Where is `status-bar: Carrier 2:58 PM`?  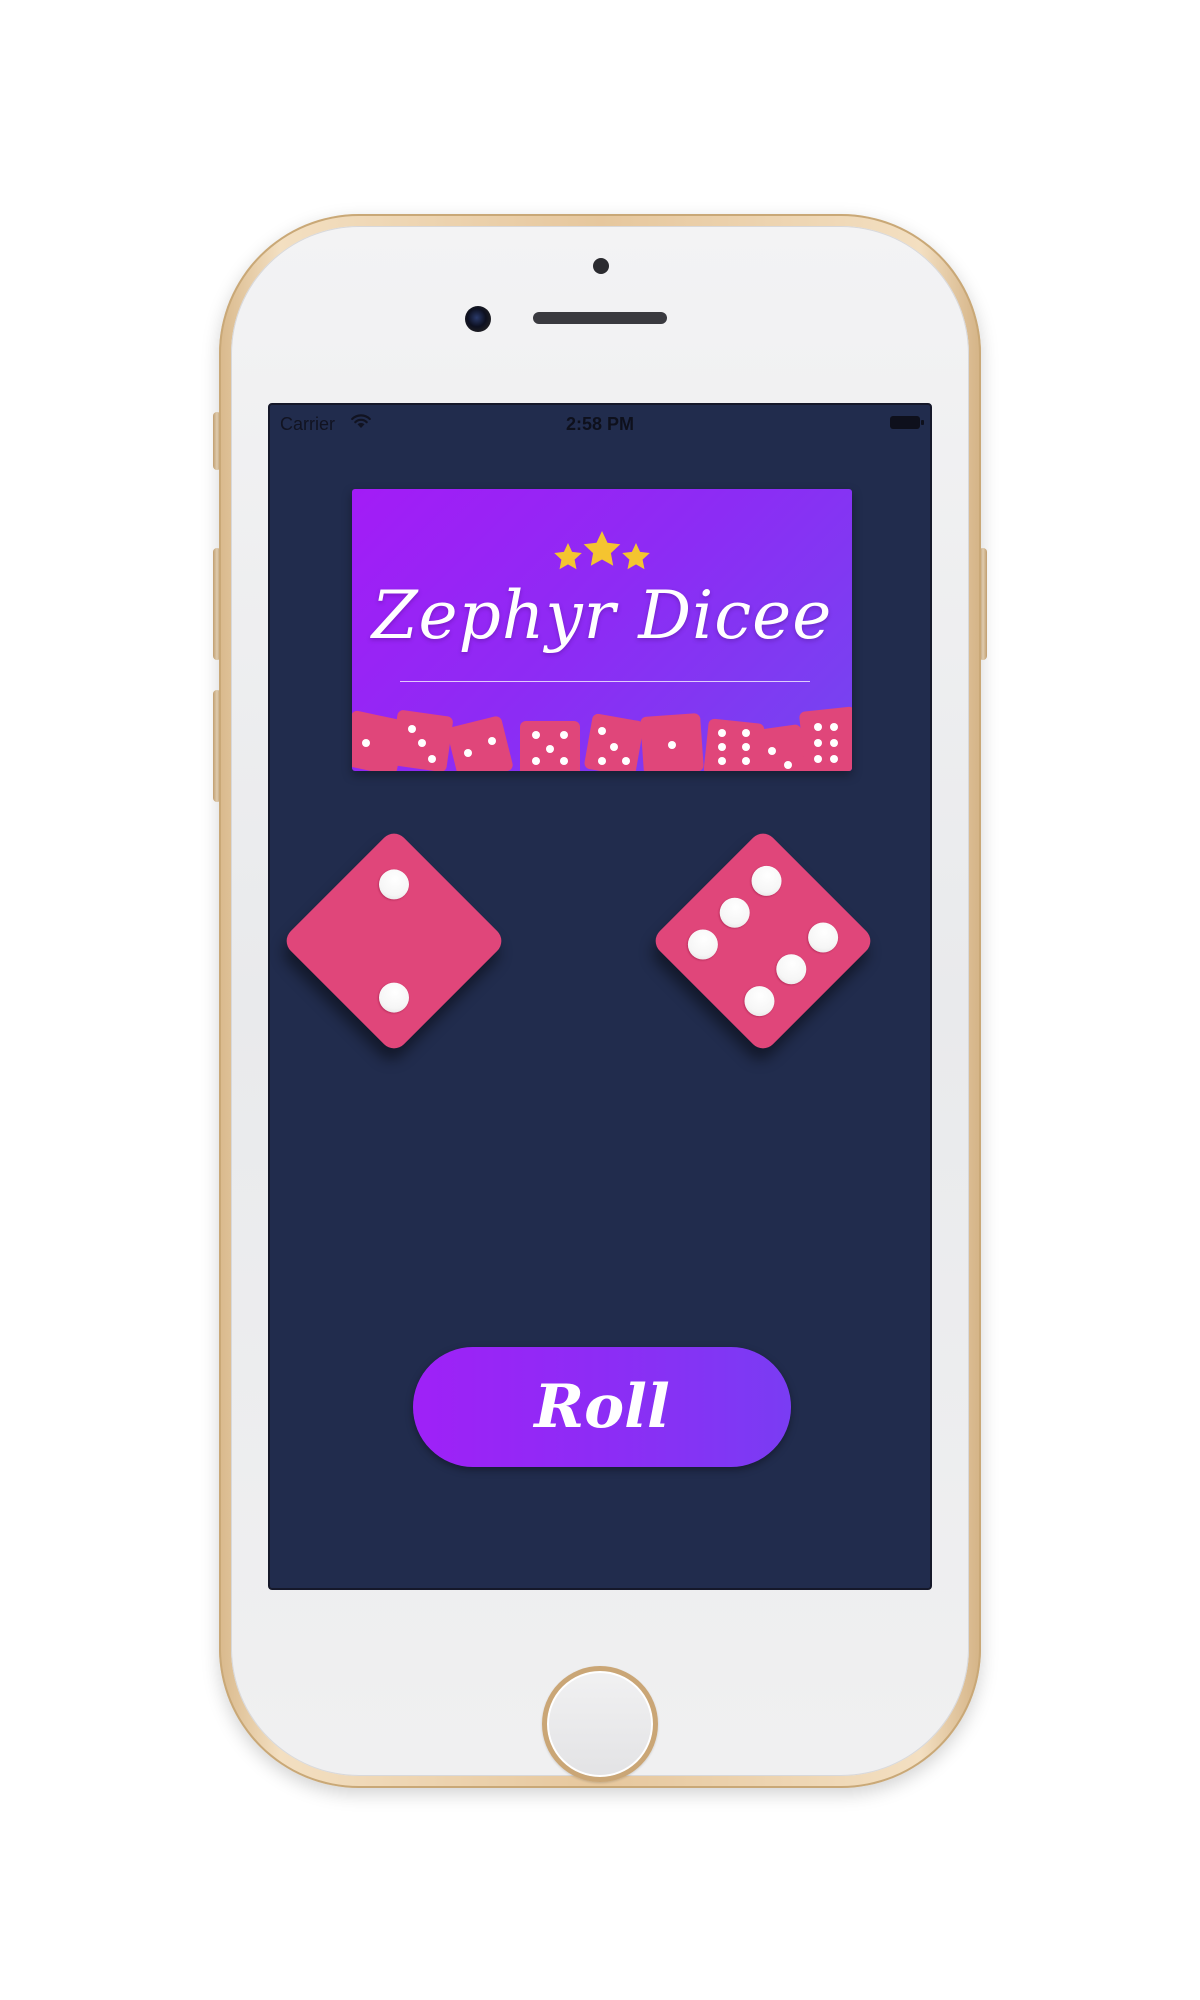 status-bar: Carrier 2:58 PM is located at coordinates (600, 425).